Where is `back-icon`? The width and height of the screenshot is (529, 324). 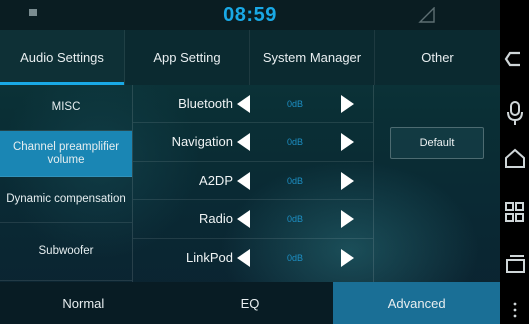 back-icon is located at coordinates (515, 59).